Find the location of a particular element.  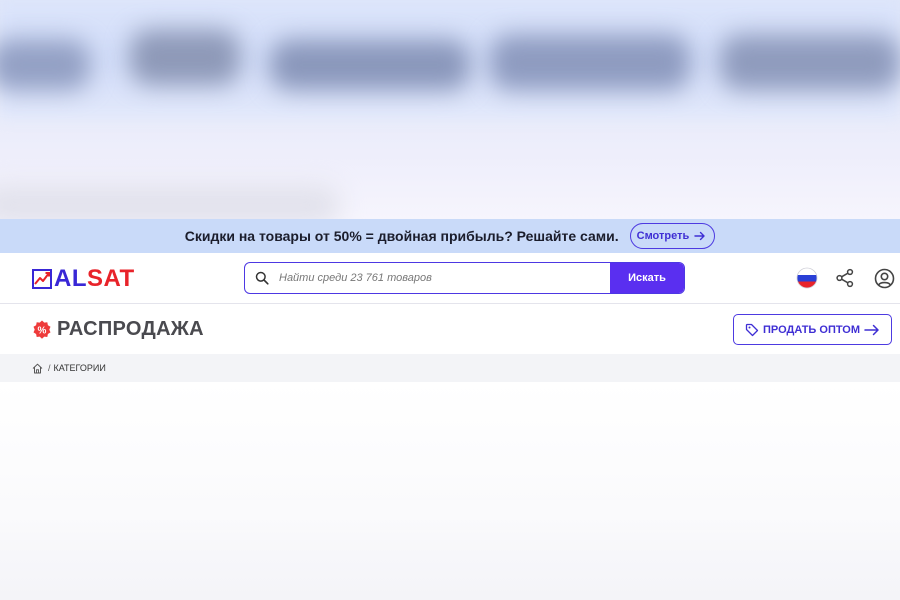

logo-text-al: AL is located at coordinates (70, 278).